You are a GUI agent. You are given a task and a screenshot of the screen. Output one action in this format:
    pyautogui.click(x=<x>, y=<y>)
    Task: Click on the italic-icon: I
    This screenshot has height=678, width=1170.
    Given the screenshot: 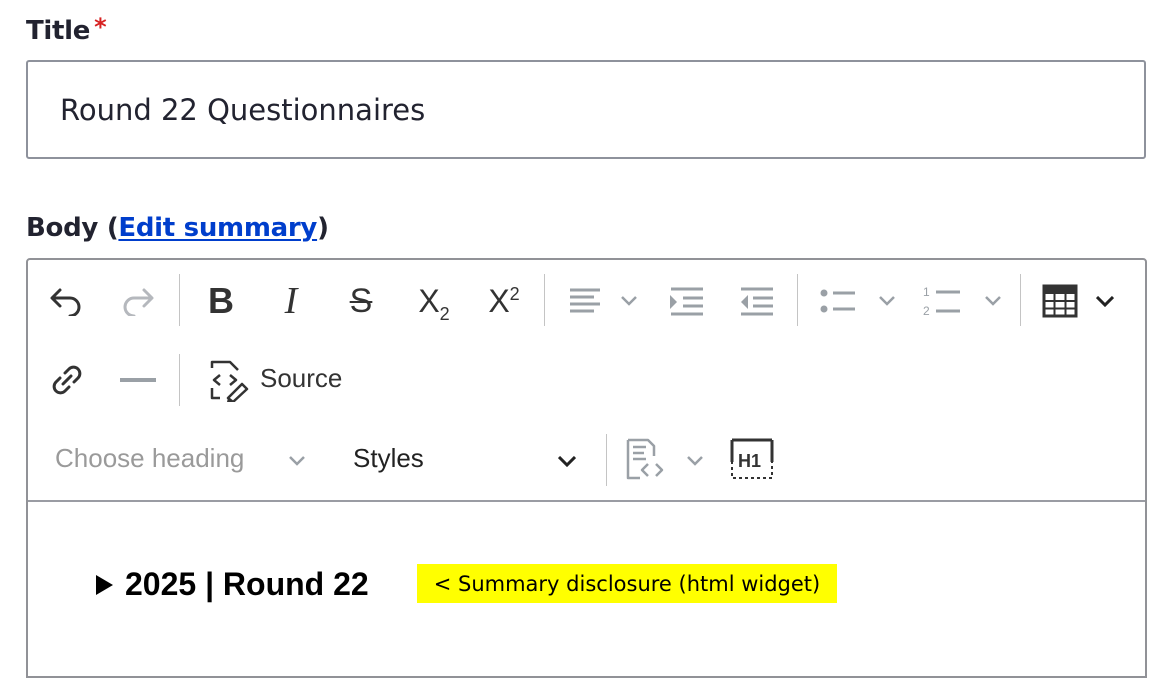 What is the action you would take?
    pyautogui.click(x=291, y=301)
    